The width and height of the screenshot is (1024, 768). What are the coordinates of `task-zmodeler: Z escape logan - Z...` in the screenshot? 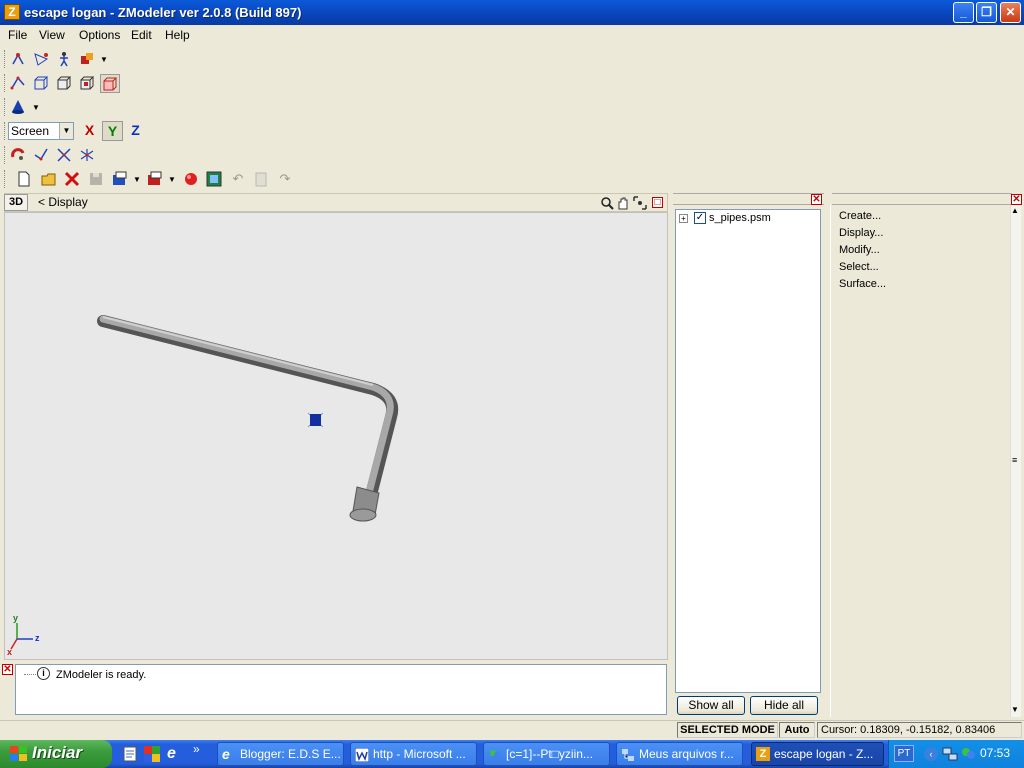 It's located at (817, 754).